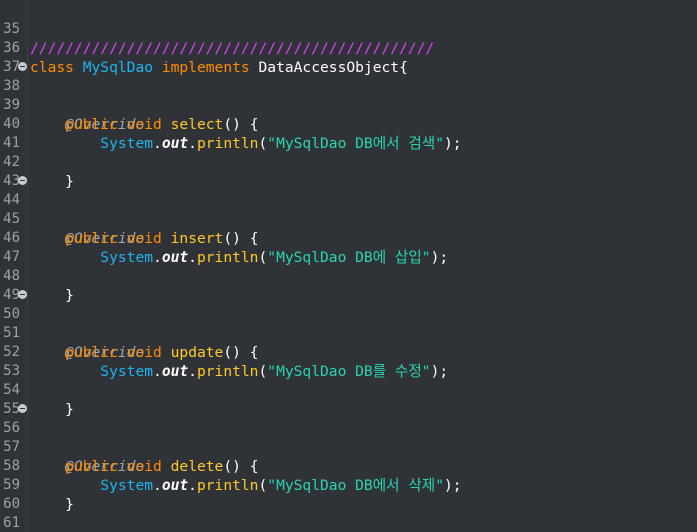  What do you see at coordinates (348, 133) in the screenshot?
I see `code-line: 41` at bounding box center [348, 133].